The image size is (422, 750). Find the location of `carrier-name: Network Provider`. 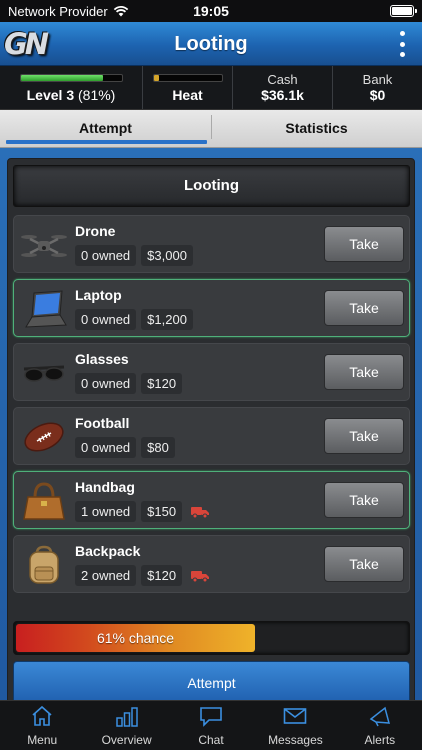

carrier-name: Network Provider is located at coordinates (58, 11).